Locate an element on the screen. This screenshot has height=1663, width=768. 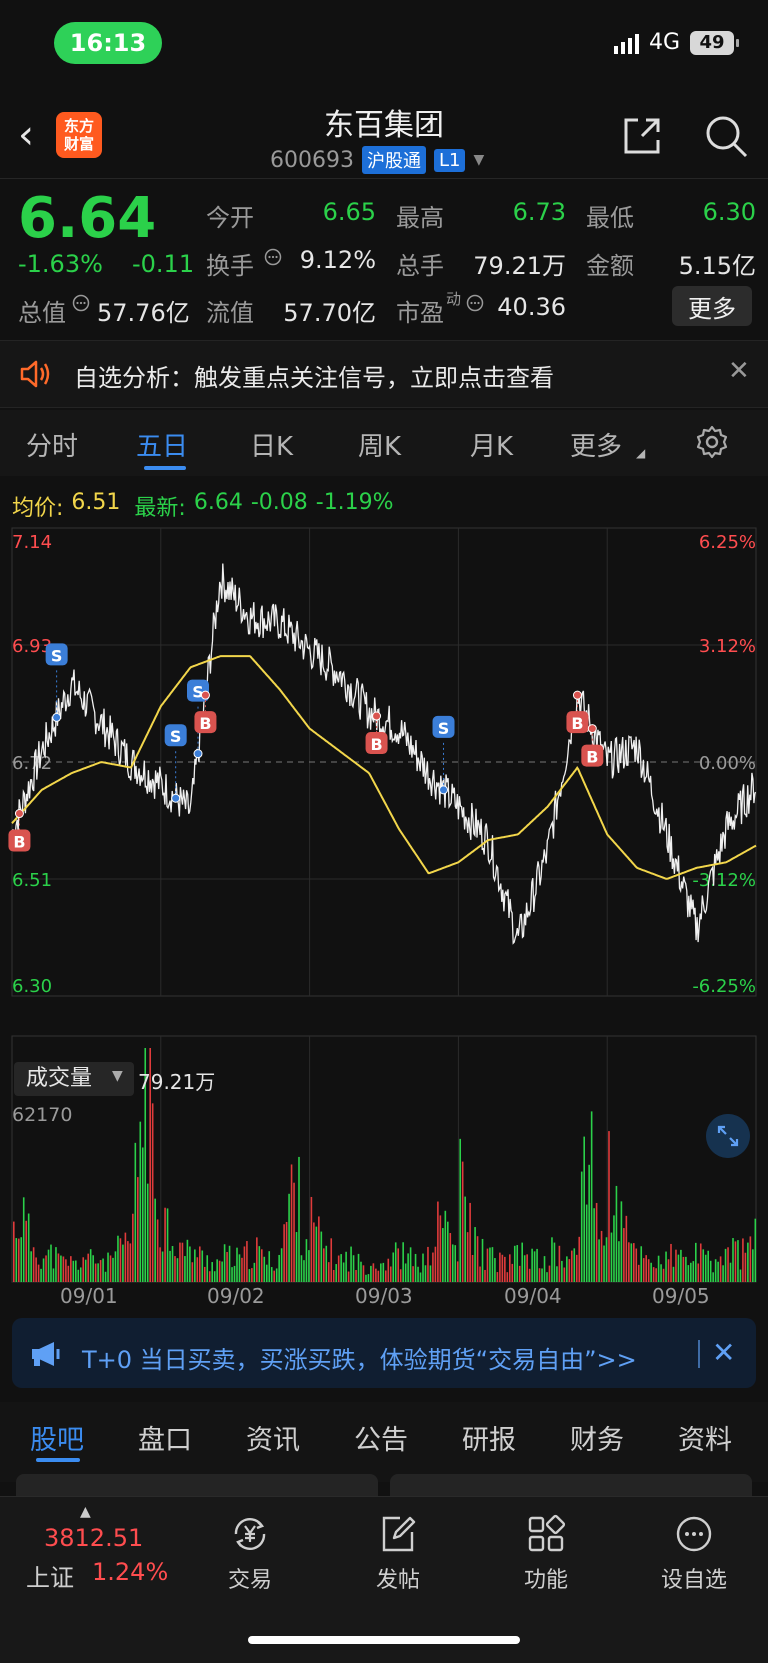
nav-post: 发帖 is located at coordinates (398, 1553).